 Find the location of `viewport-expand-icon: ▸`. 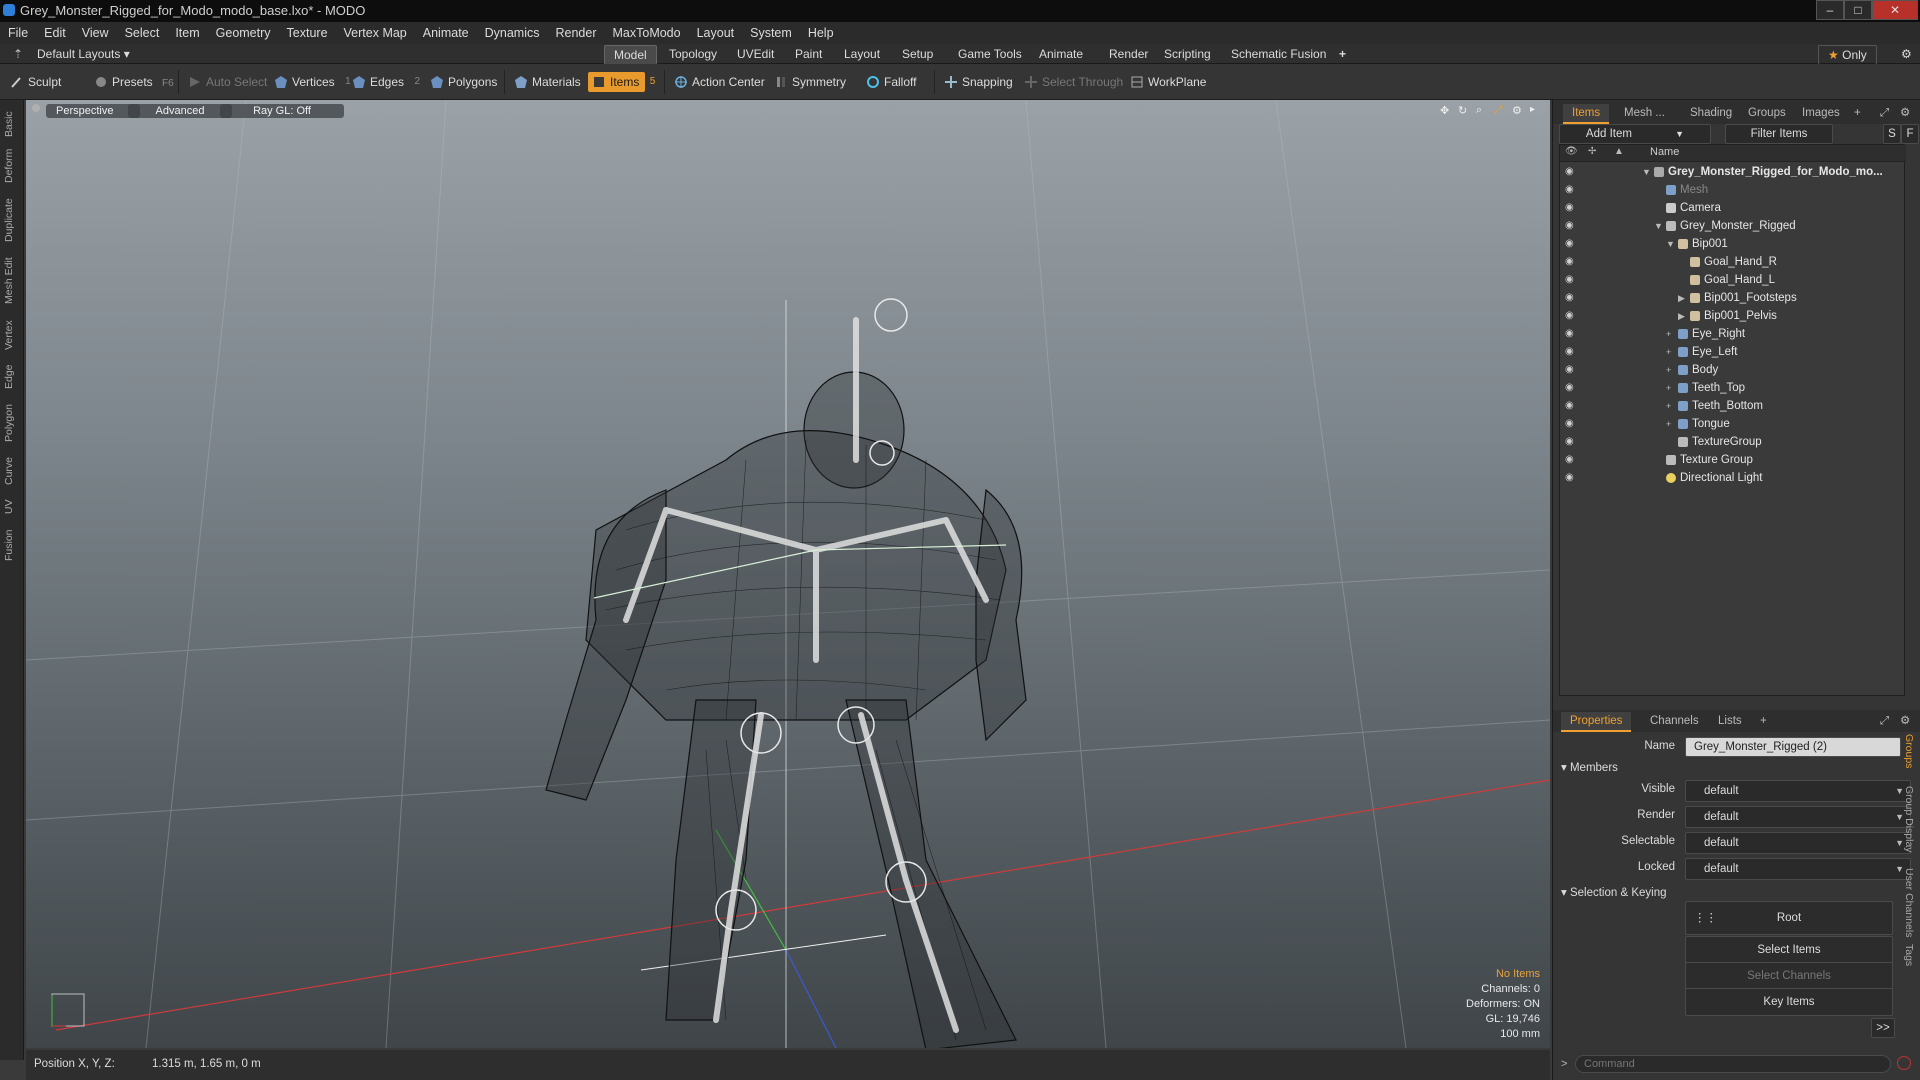

viewport-expand-icon: ▸ is located at coordinates (1532, 109).